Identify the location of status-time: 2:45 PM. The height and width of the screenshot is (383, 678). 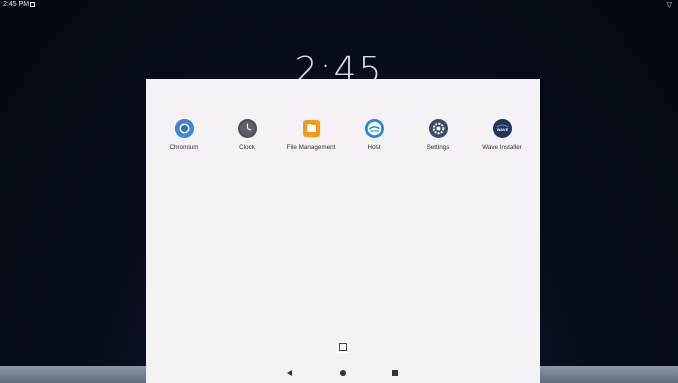
(16, 4).